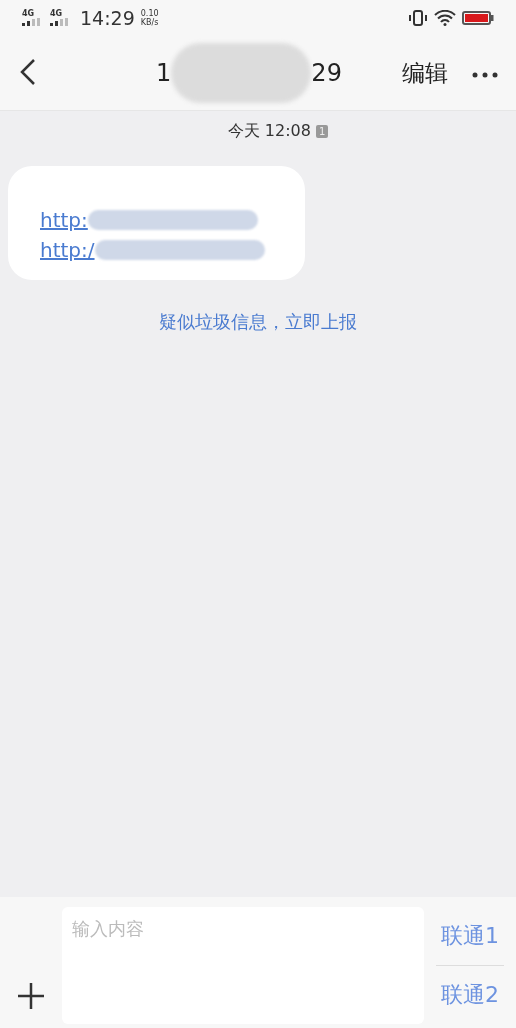 Image resolution: width=516 pixels, height=1028 pixels. I want to click on sim-badge: 1, so click(322, 131).